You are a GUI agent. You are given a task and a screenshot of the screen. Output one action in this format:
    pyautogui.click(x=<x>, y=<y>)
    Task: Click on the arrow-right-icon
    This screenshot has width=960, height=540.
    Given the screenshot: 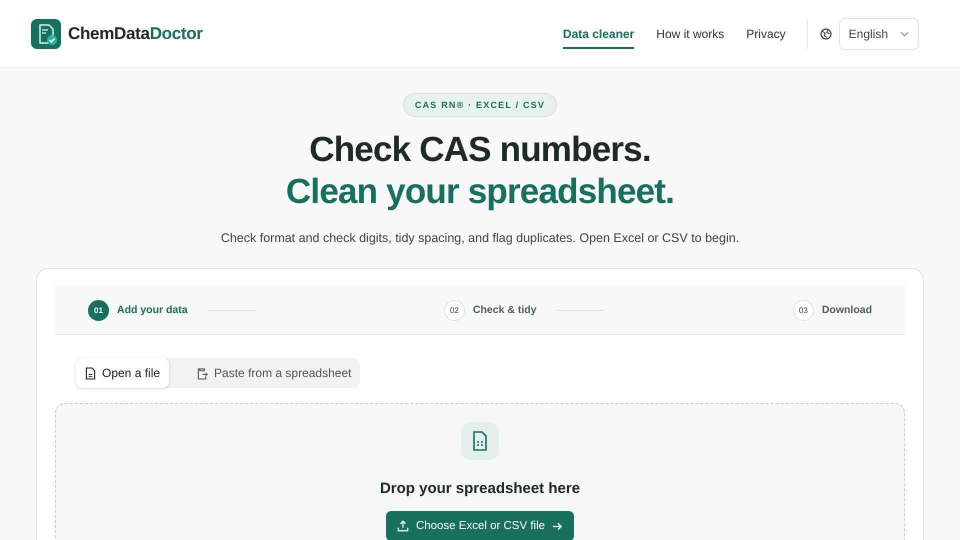 What is the action you would take?
    pyautogui.click(x=558, y=526)
    